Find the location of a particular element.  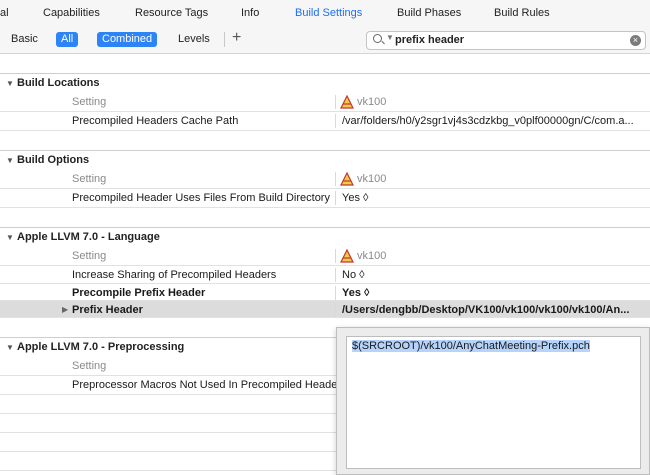

section-title: Build Locations is located at coordinates (58, 83).